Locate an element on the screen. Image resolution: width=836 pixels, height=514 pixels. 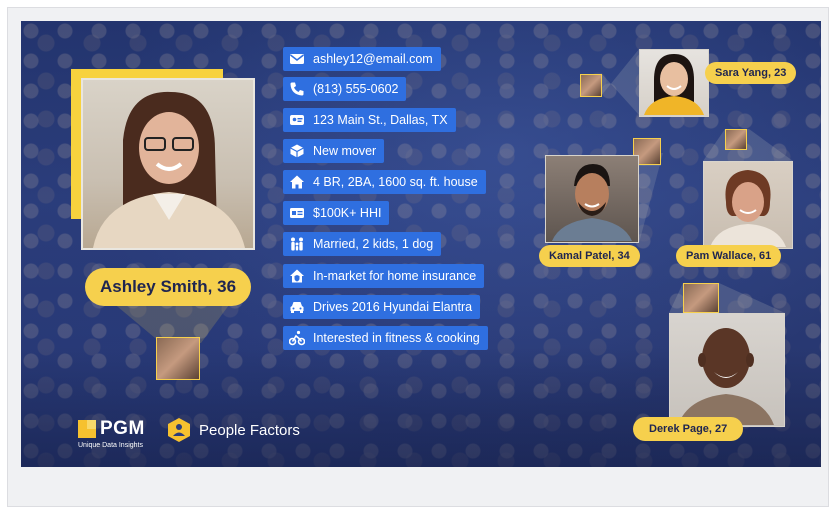
people-factors-name: People Factors is located at coordinates (249, 430).